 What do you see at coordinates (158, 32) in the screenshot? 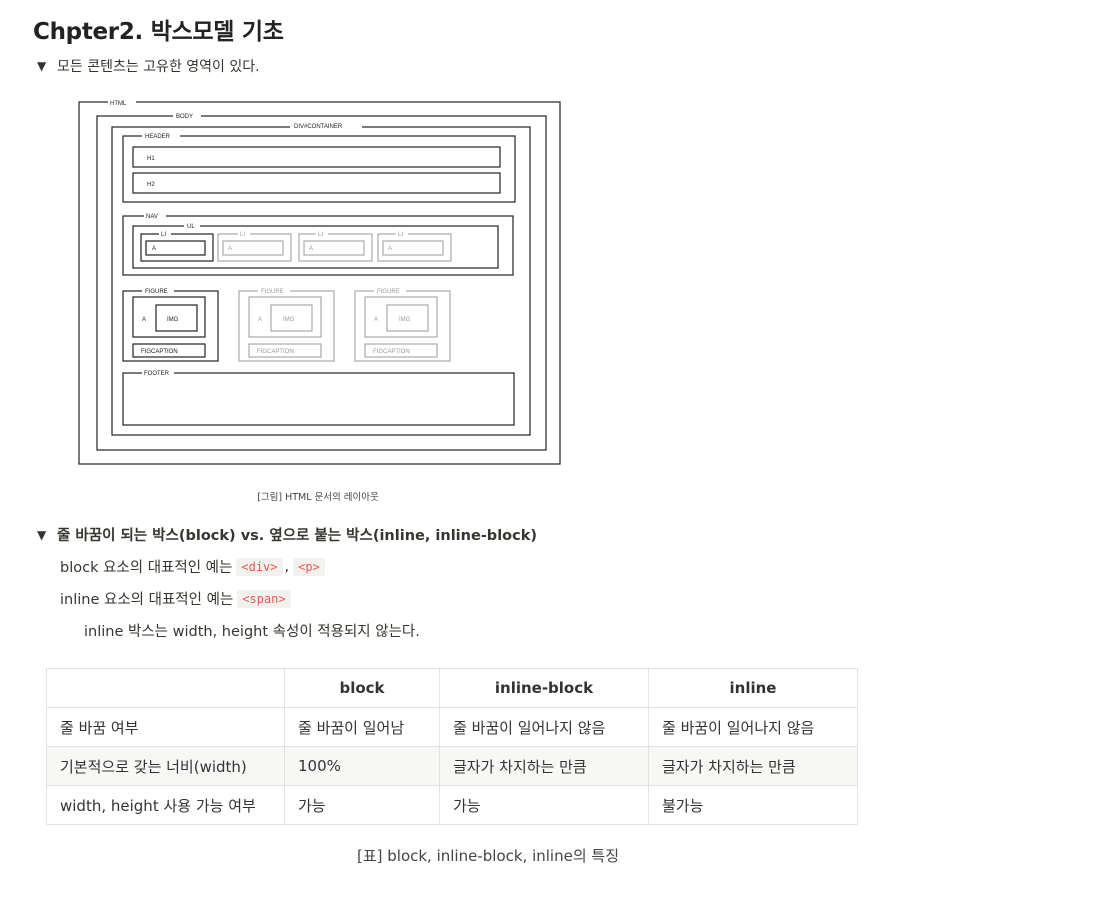
I see `page-title: Chpter2. 박스모델 기초` at bounding box center [158, 32].